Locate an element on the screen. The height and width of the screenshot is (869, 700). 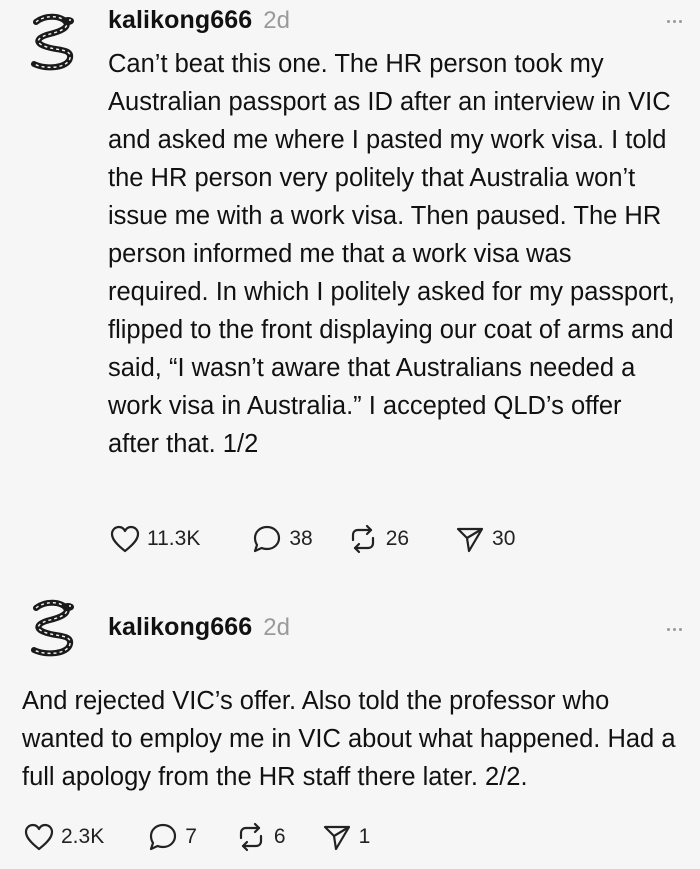
like-button: 2.3K is located at coordinates (64, 837).